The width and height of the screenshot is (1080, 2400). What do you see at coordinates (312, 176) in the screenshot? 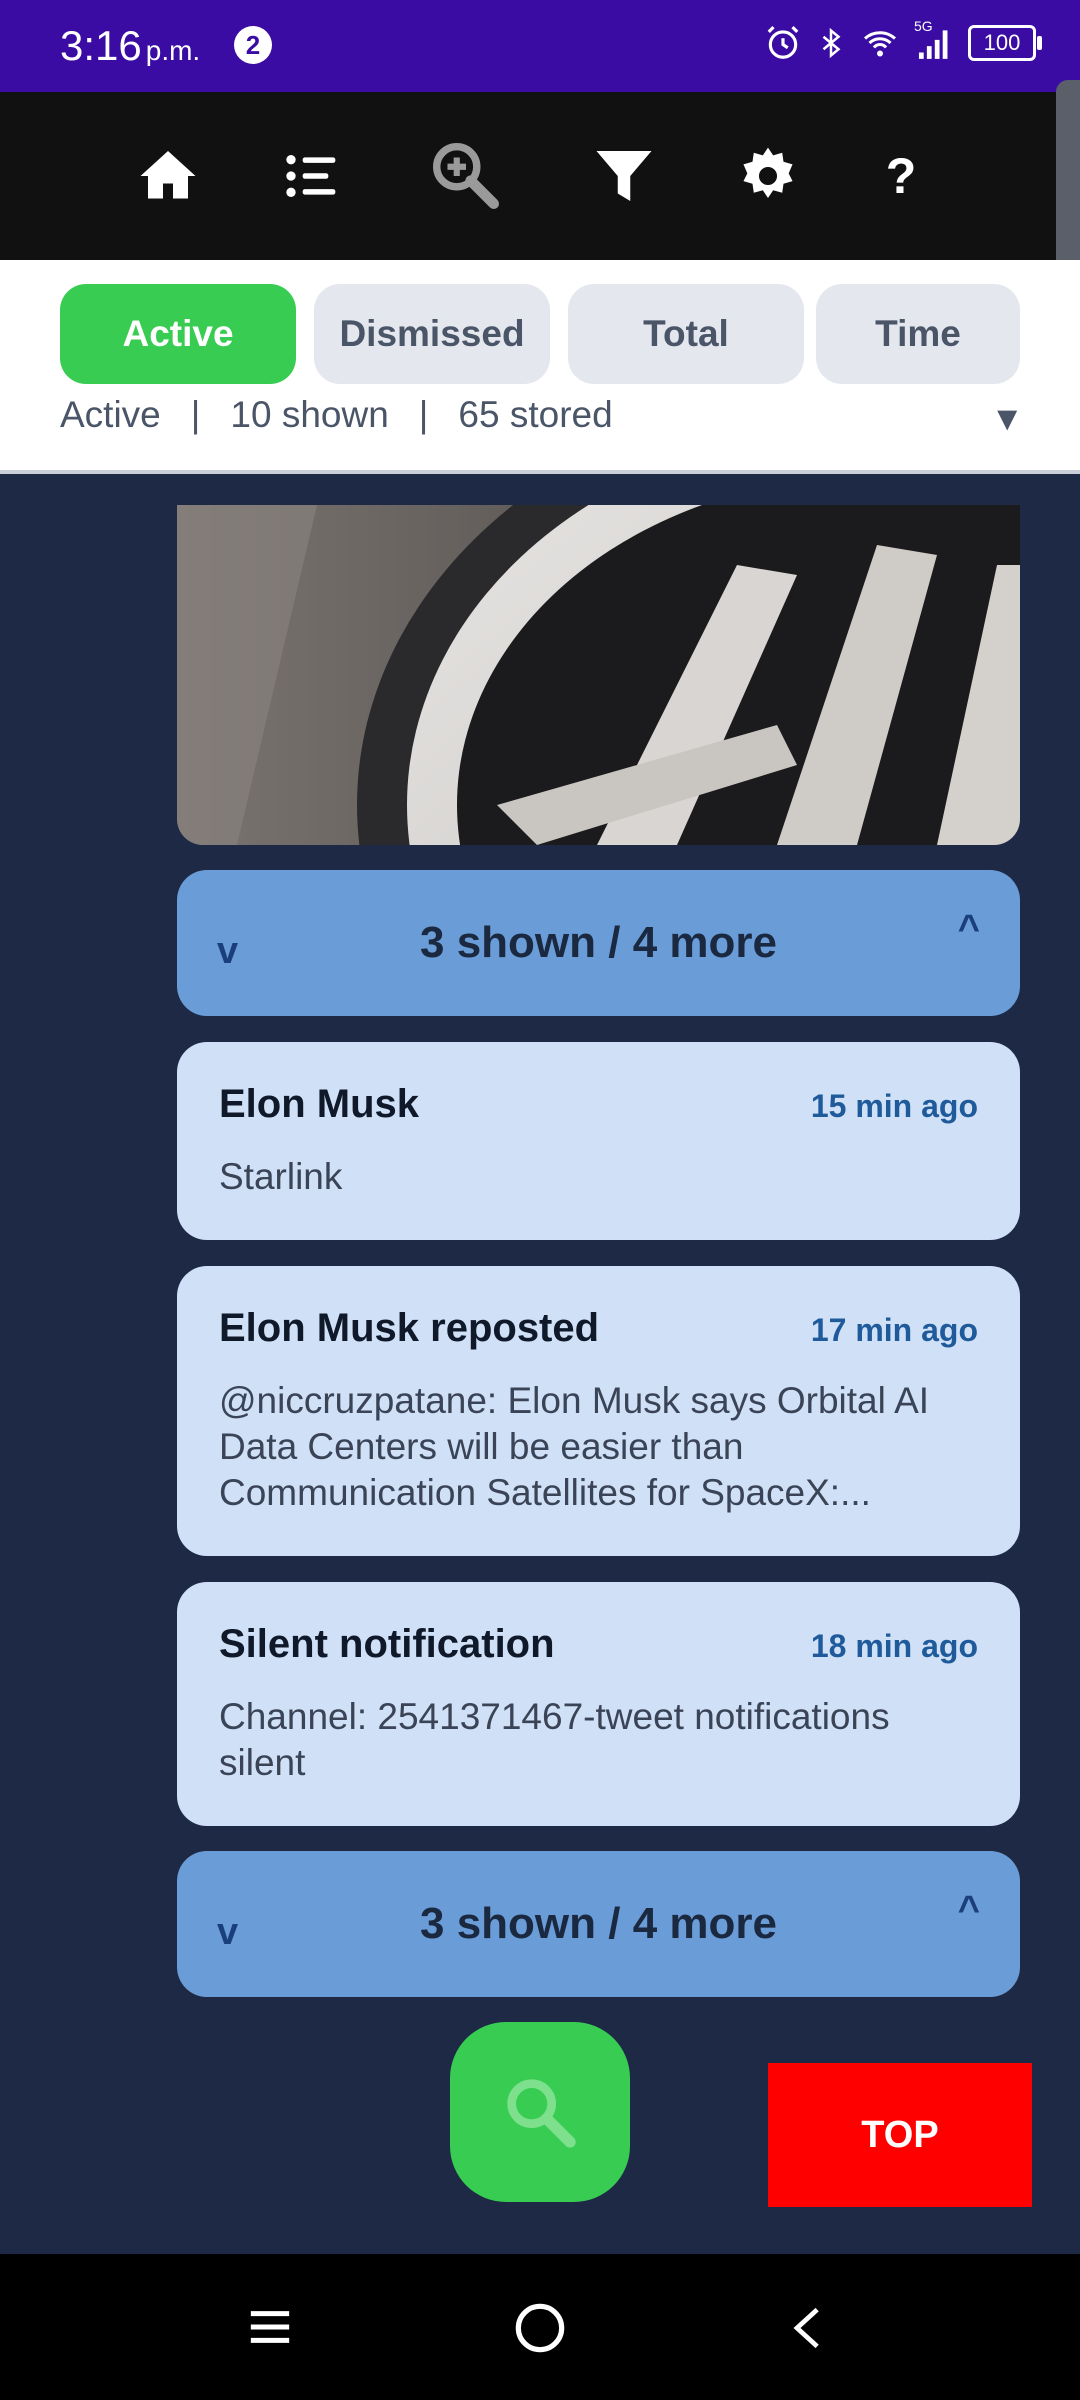
I see `list-icon` at bounding box center [312, 176].